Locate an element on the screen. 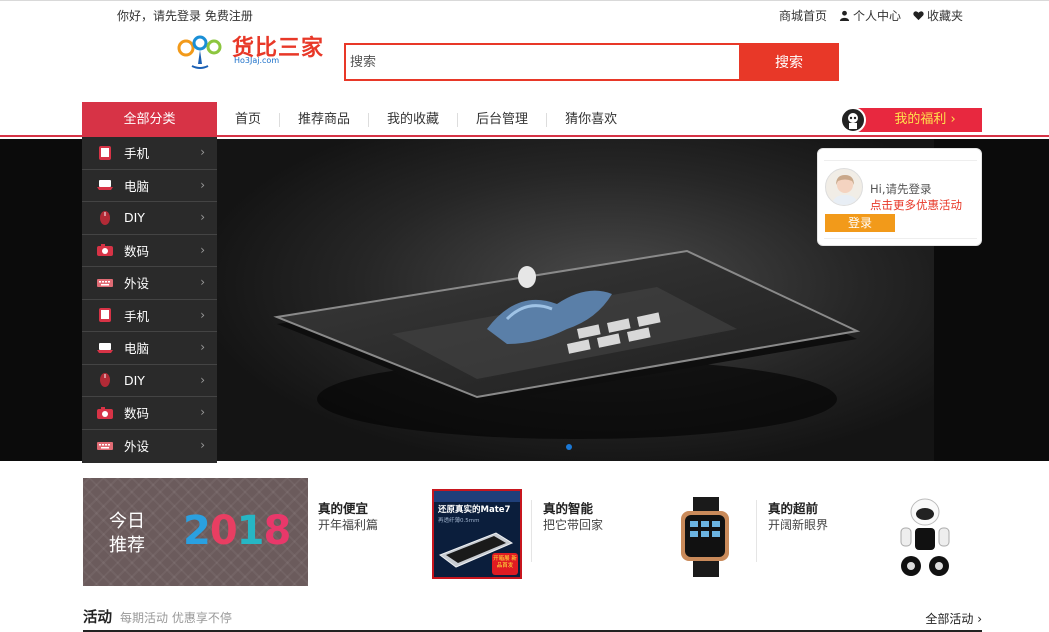  top-links: 商城首页 个人中心 收藏夹 is located at coordinates (871, 15).